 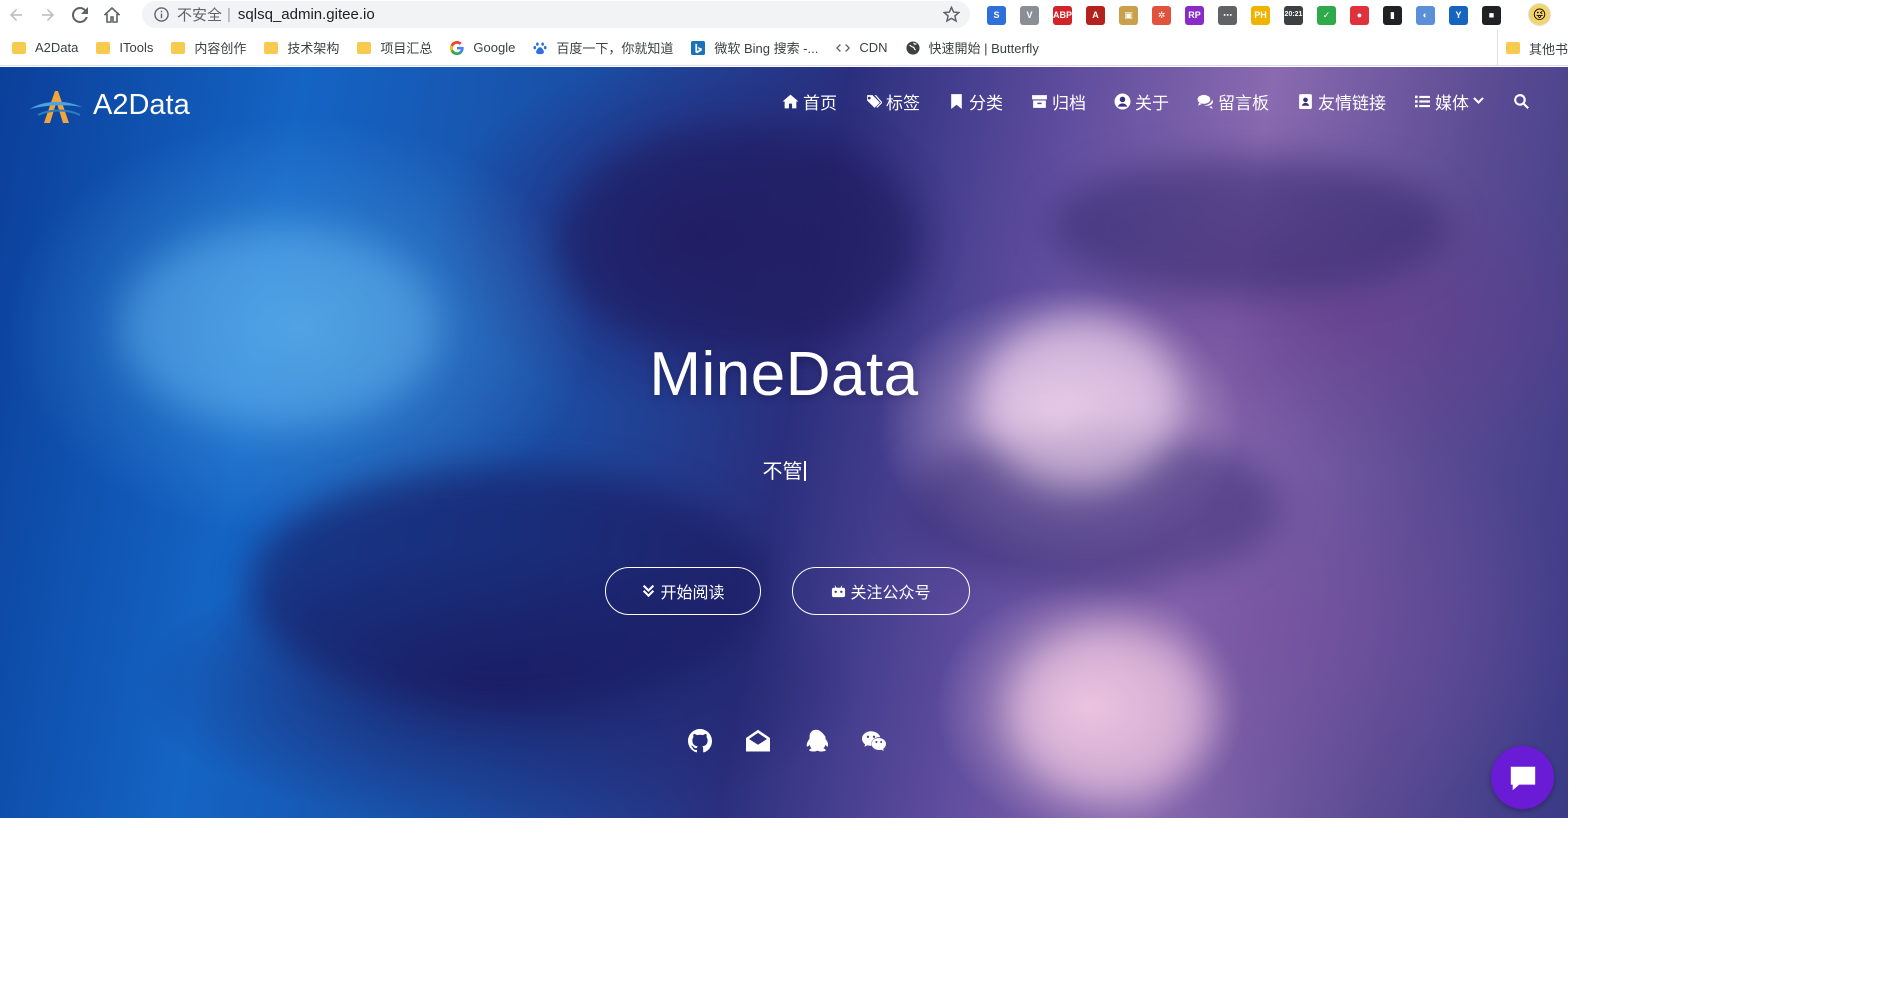 I want to click on nav-links: 友情链接, so click(x=1341, y=101).